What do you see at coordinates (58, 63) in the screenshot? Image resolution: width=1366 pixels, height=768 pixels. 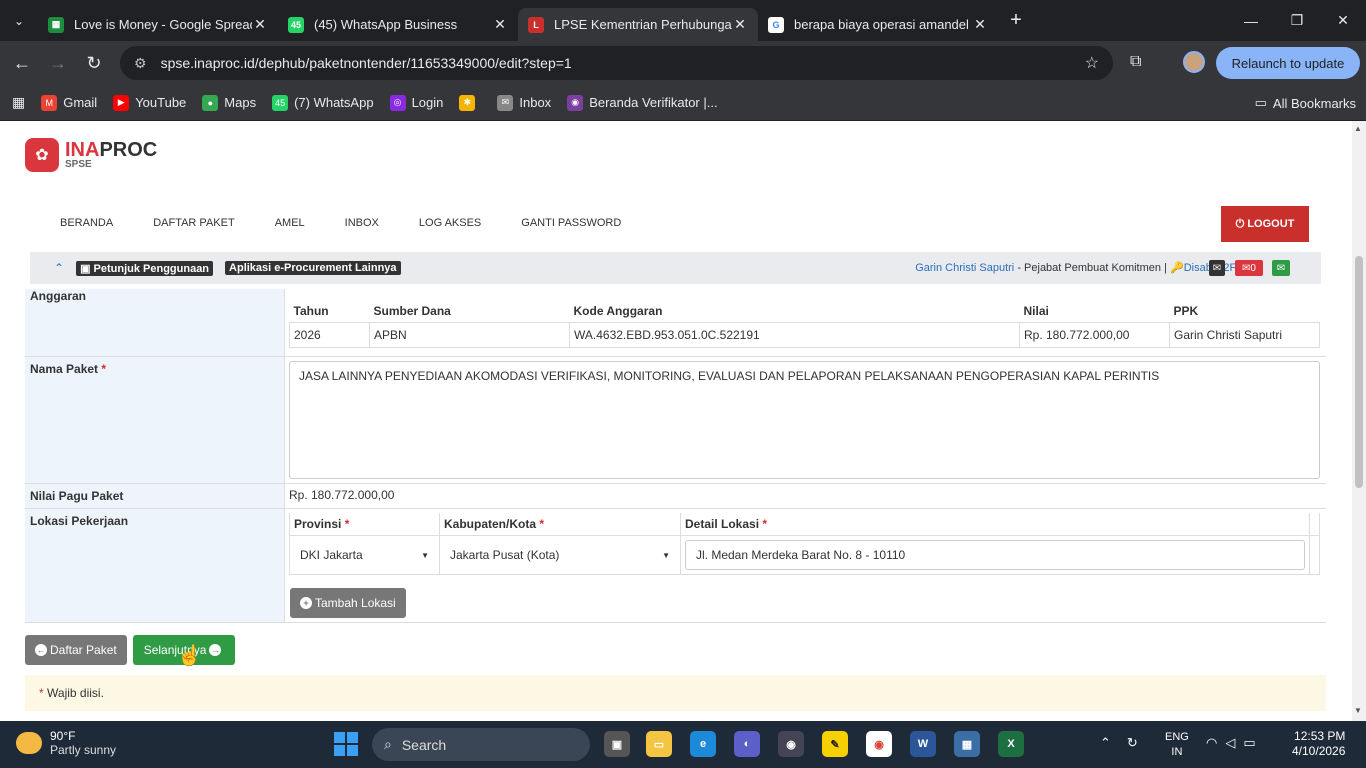 I see `forward-icon: →` at bounding box center [58, 63].